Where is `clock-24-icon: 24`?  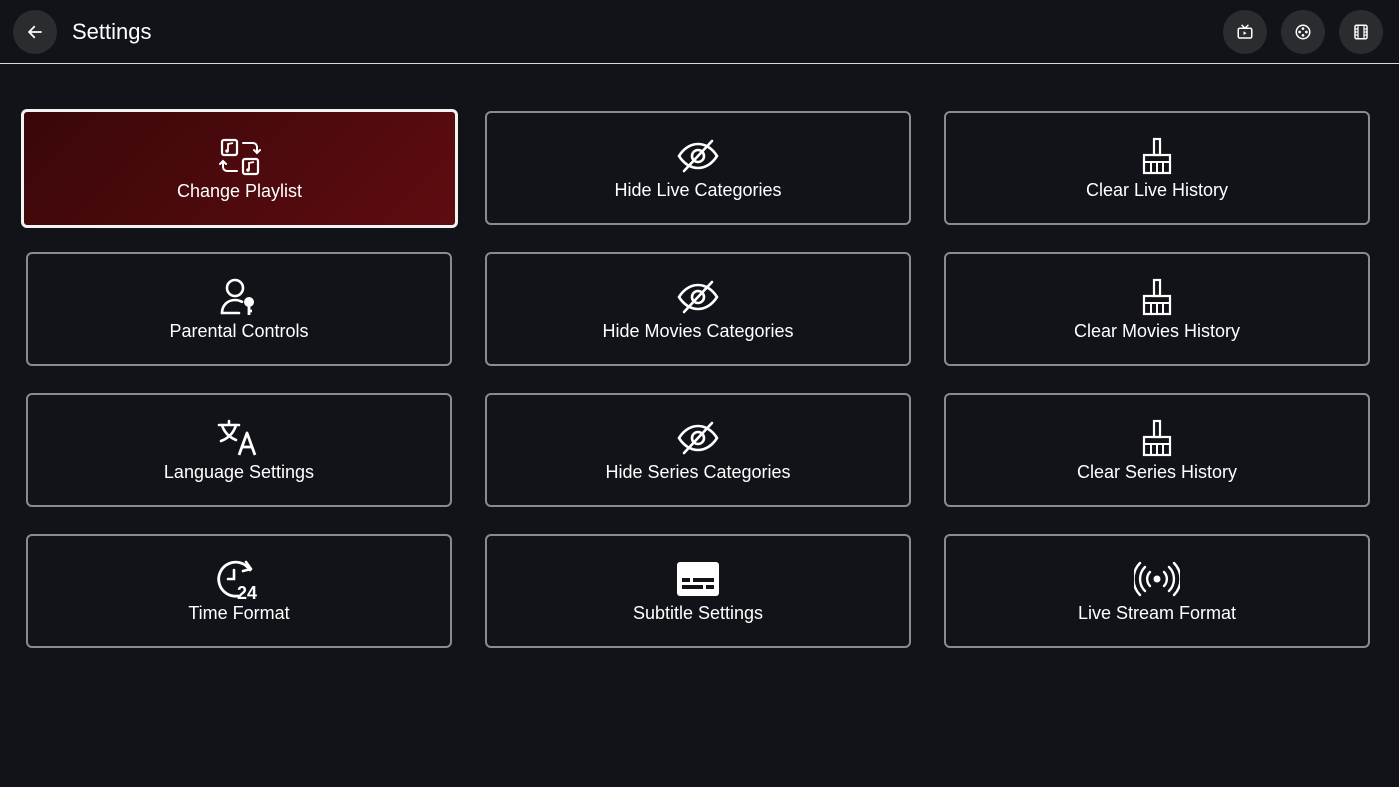 clock-24-icon: 24 is located at coordinates (237, 580).